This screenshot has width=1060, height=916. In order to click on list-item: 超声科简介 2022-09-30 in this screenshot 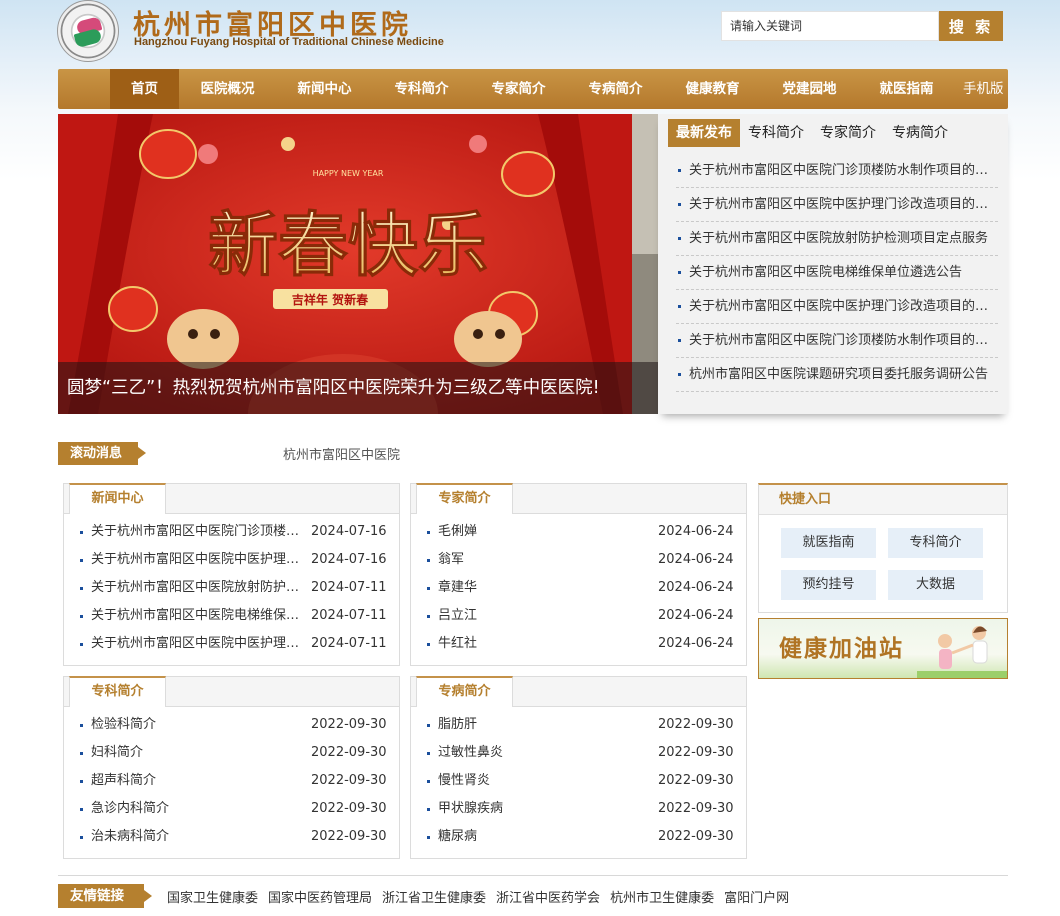, I will do `click(239, 781)`.